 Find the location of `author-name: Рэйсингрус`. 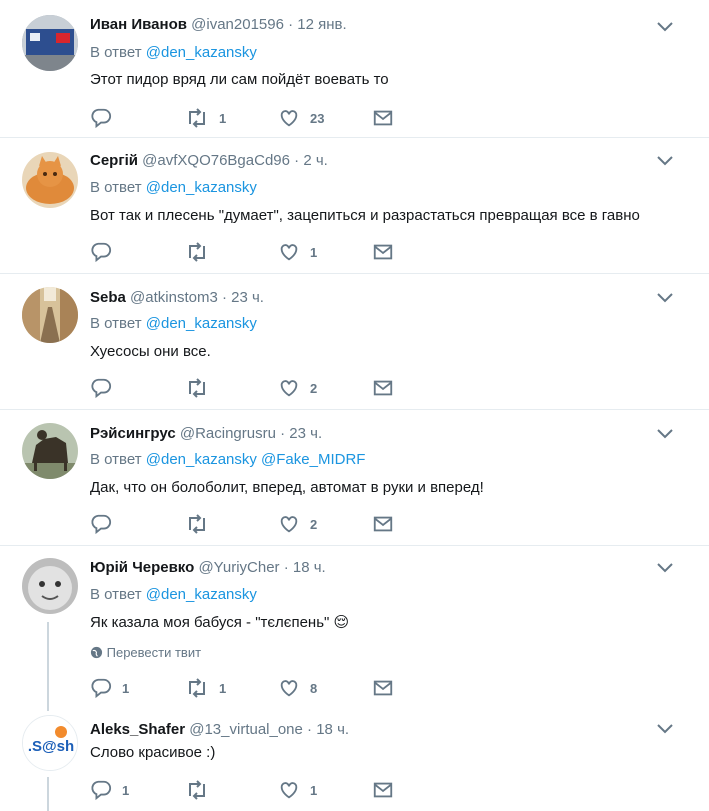

author-name: Рэйсингрус is located at coordinates (133, 433).